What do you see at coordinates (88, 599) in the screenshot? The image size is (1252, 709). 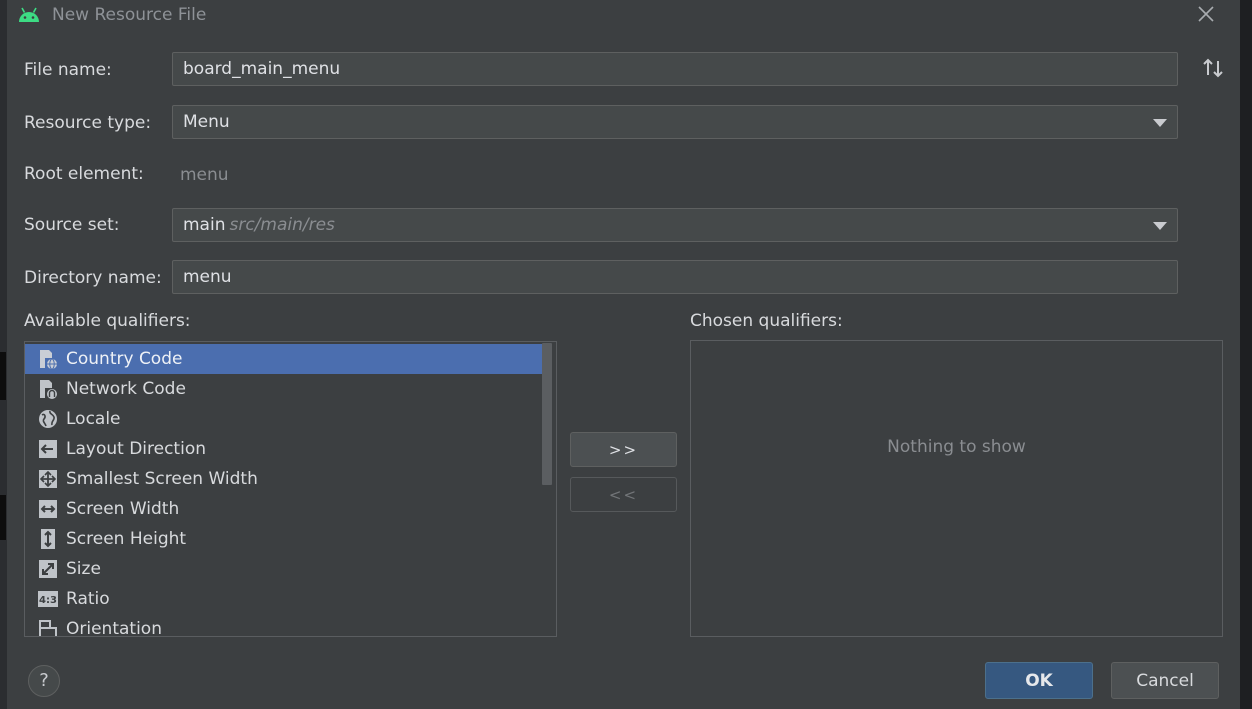 I see `qualifier-label: Ratio` at bounding box center [88, 599].